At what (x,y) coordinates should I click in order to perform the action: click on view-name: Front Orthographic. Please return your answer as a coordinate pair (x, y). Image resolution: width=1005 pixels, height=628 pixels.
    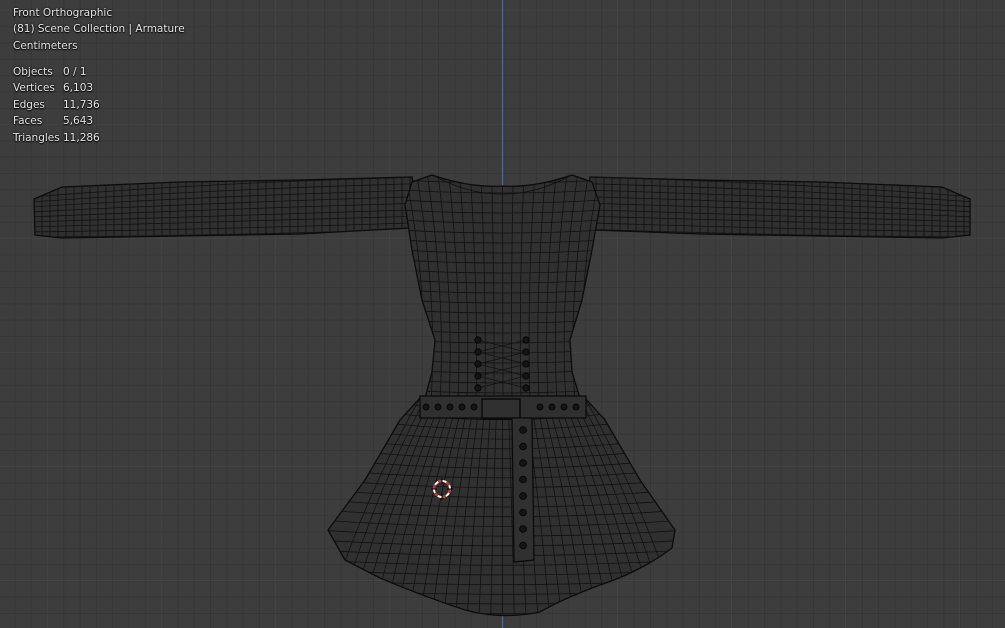
    Looking at the image, I should click on (63, 13).